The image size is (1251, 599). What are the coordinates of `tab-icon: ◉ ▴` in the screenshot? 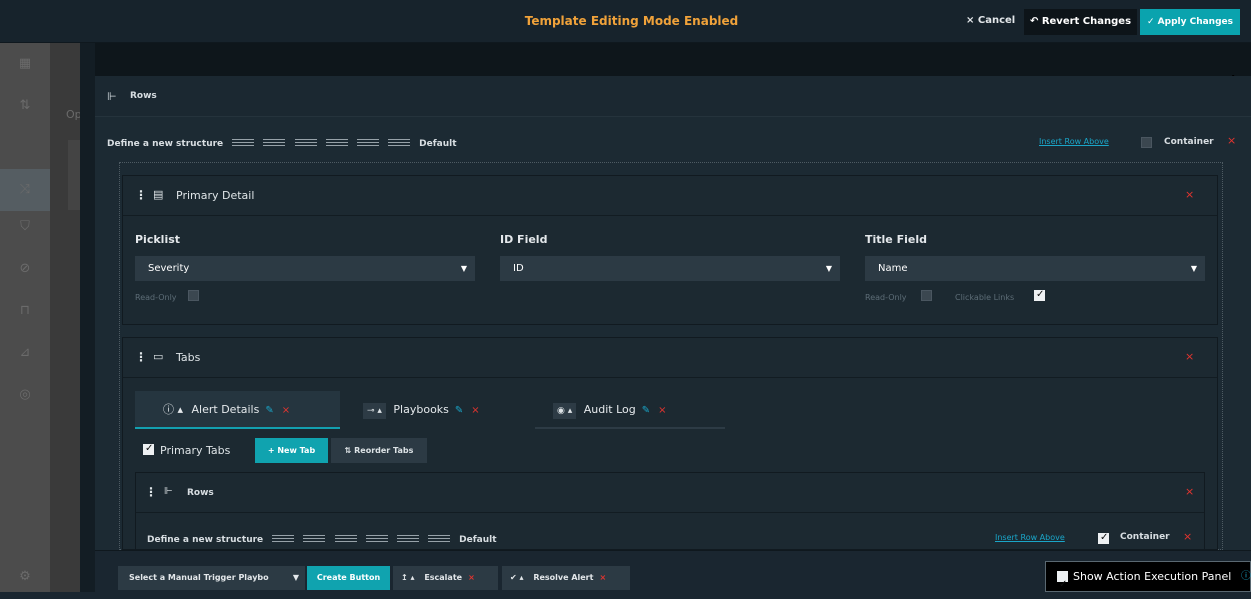 It's located at (565, 411).